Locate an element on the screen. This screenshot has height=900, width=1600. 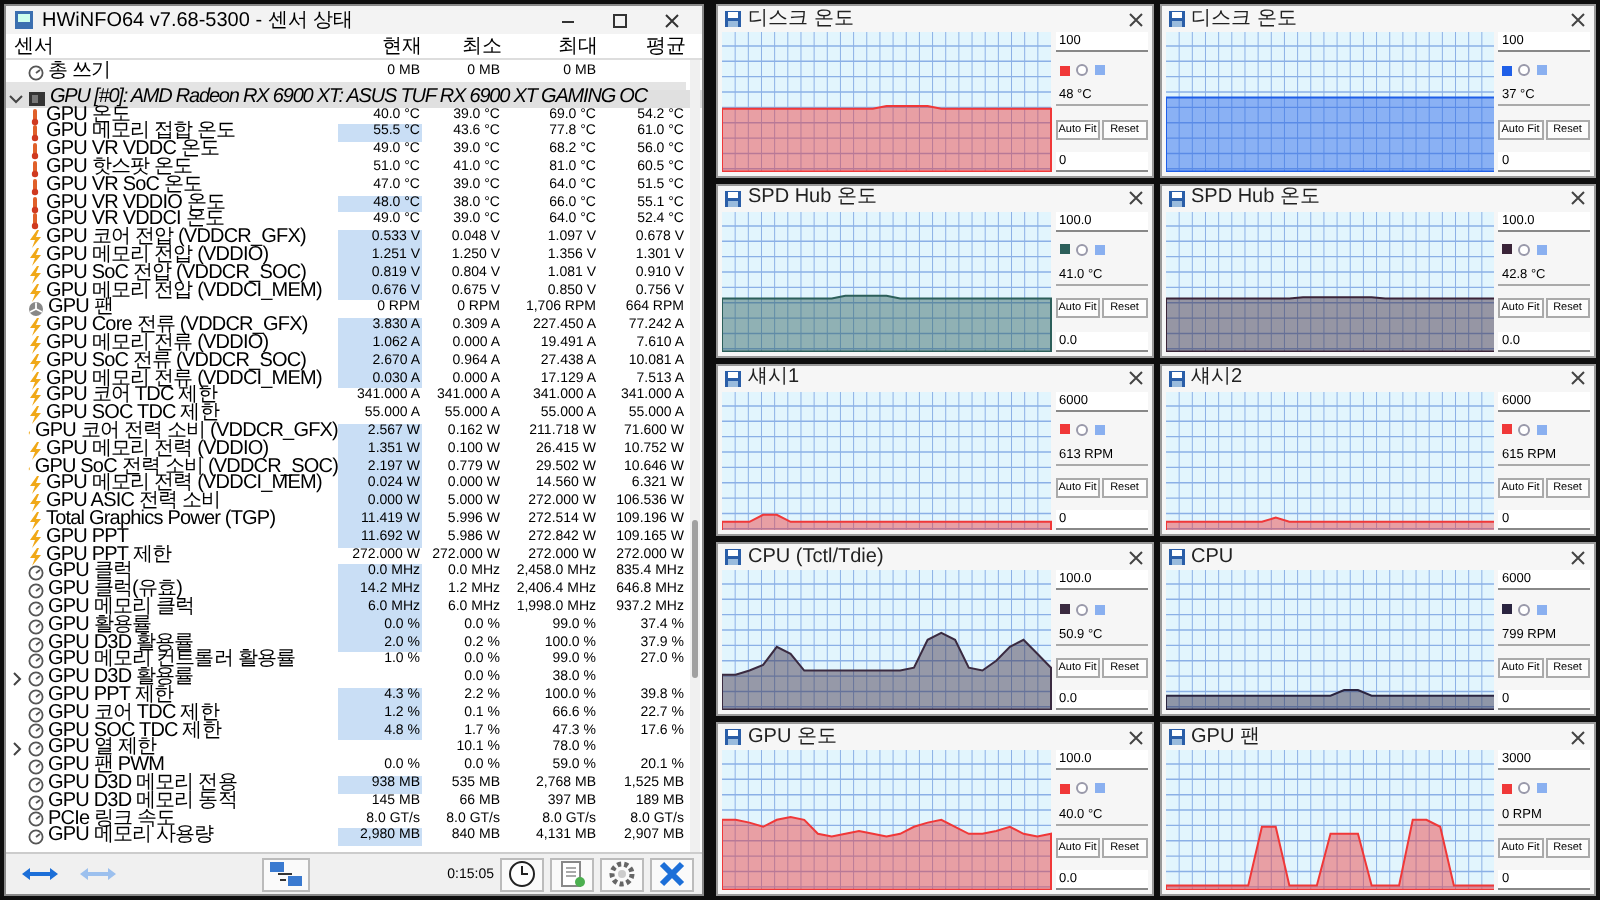
window-title: CPU (Tctl/Tdie) is located at coordinates (817, 557).